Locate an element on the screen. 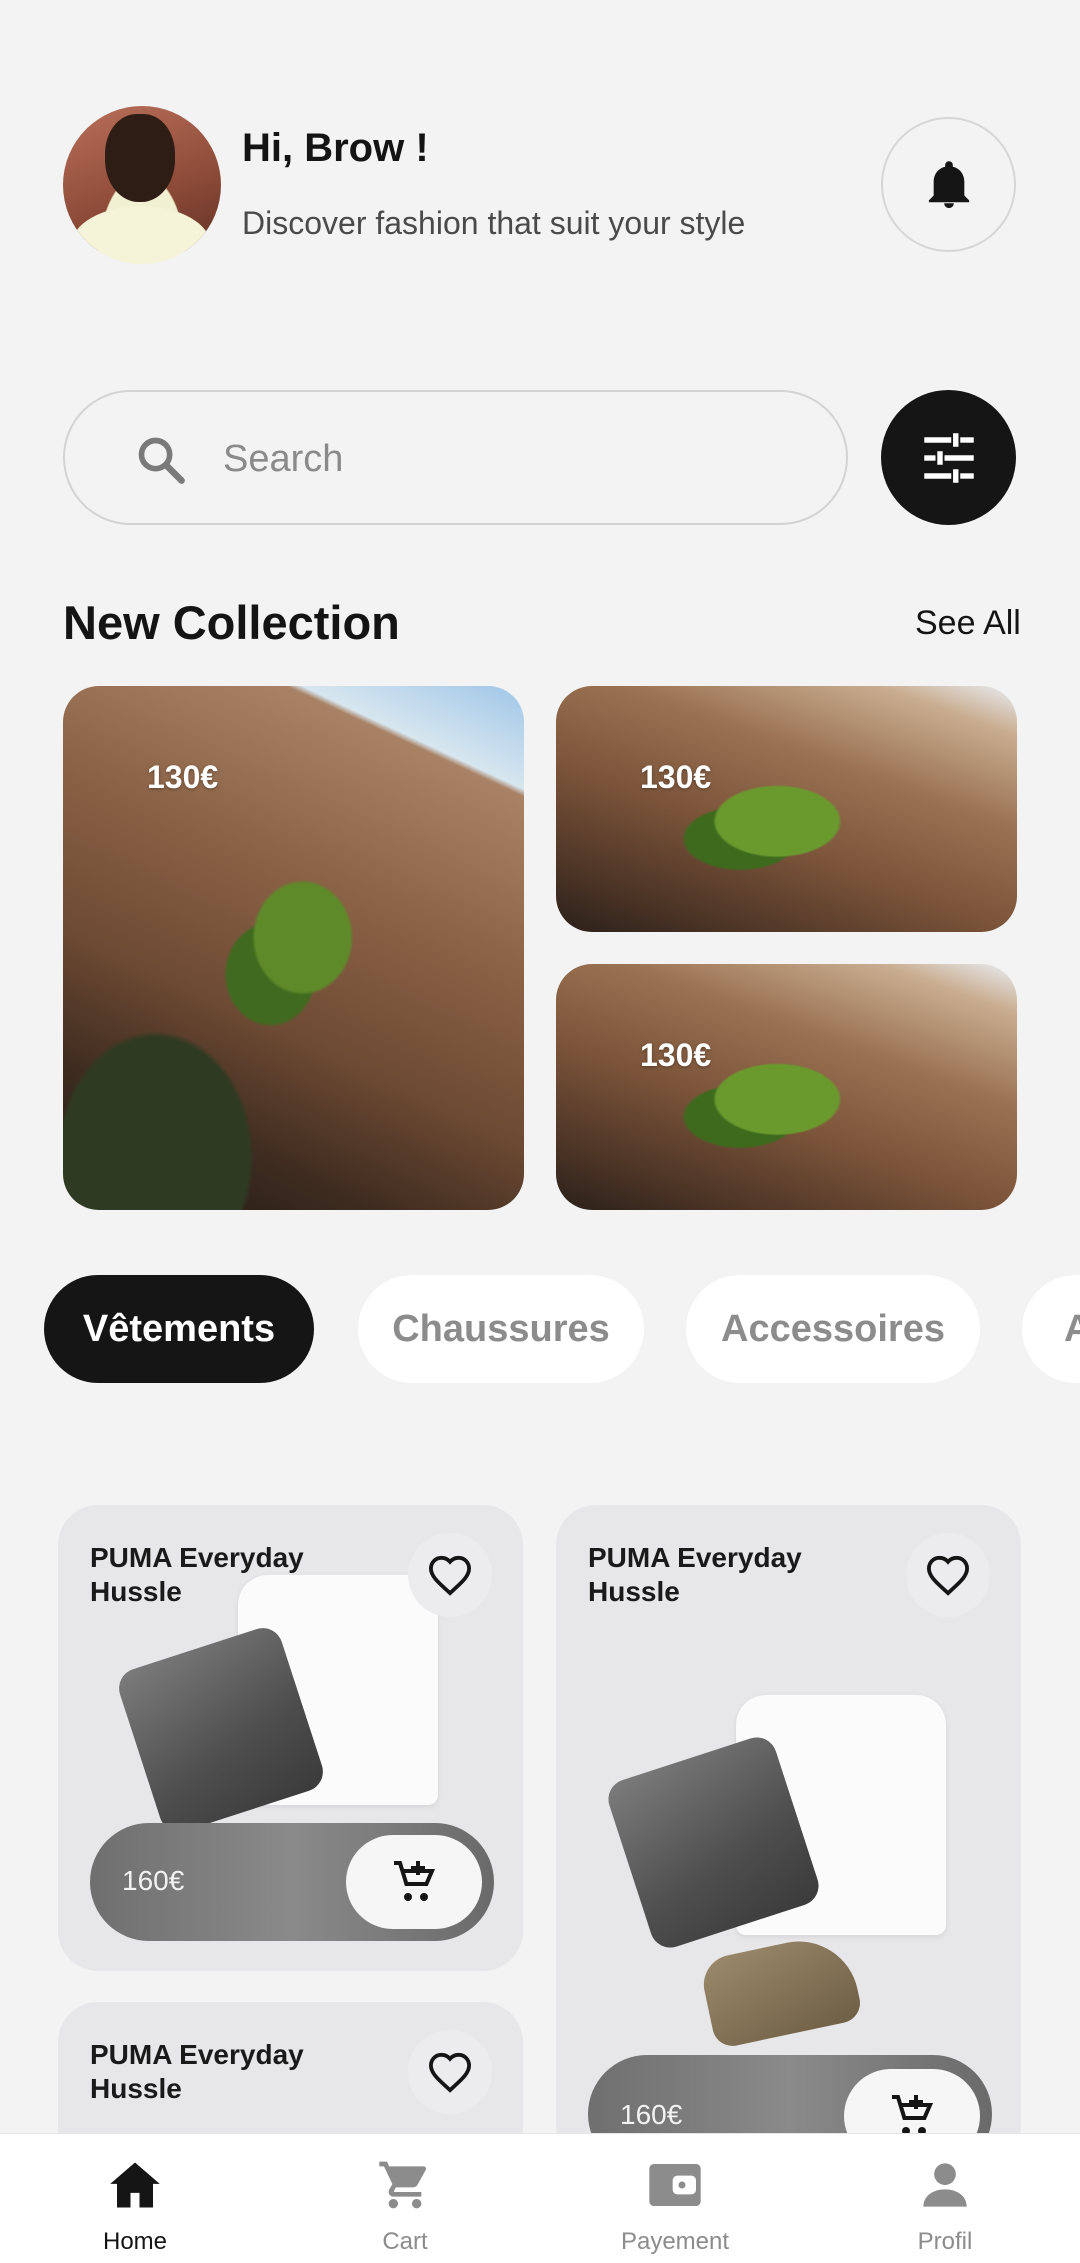  nav-item-cart: Cart is located at coordinates (405, 2198).